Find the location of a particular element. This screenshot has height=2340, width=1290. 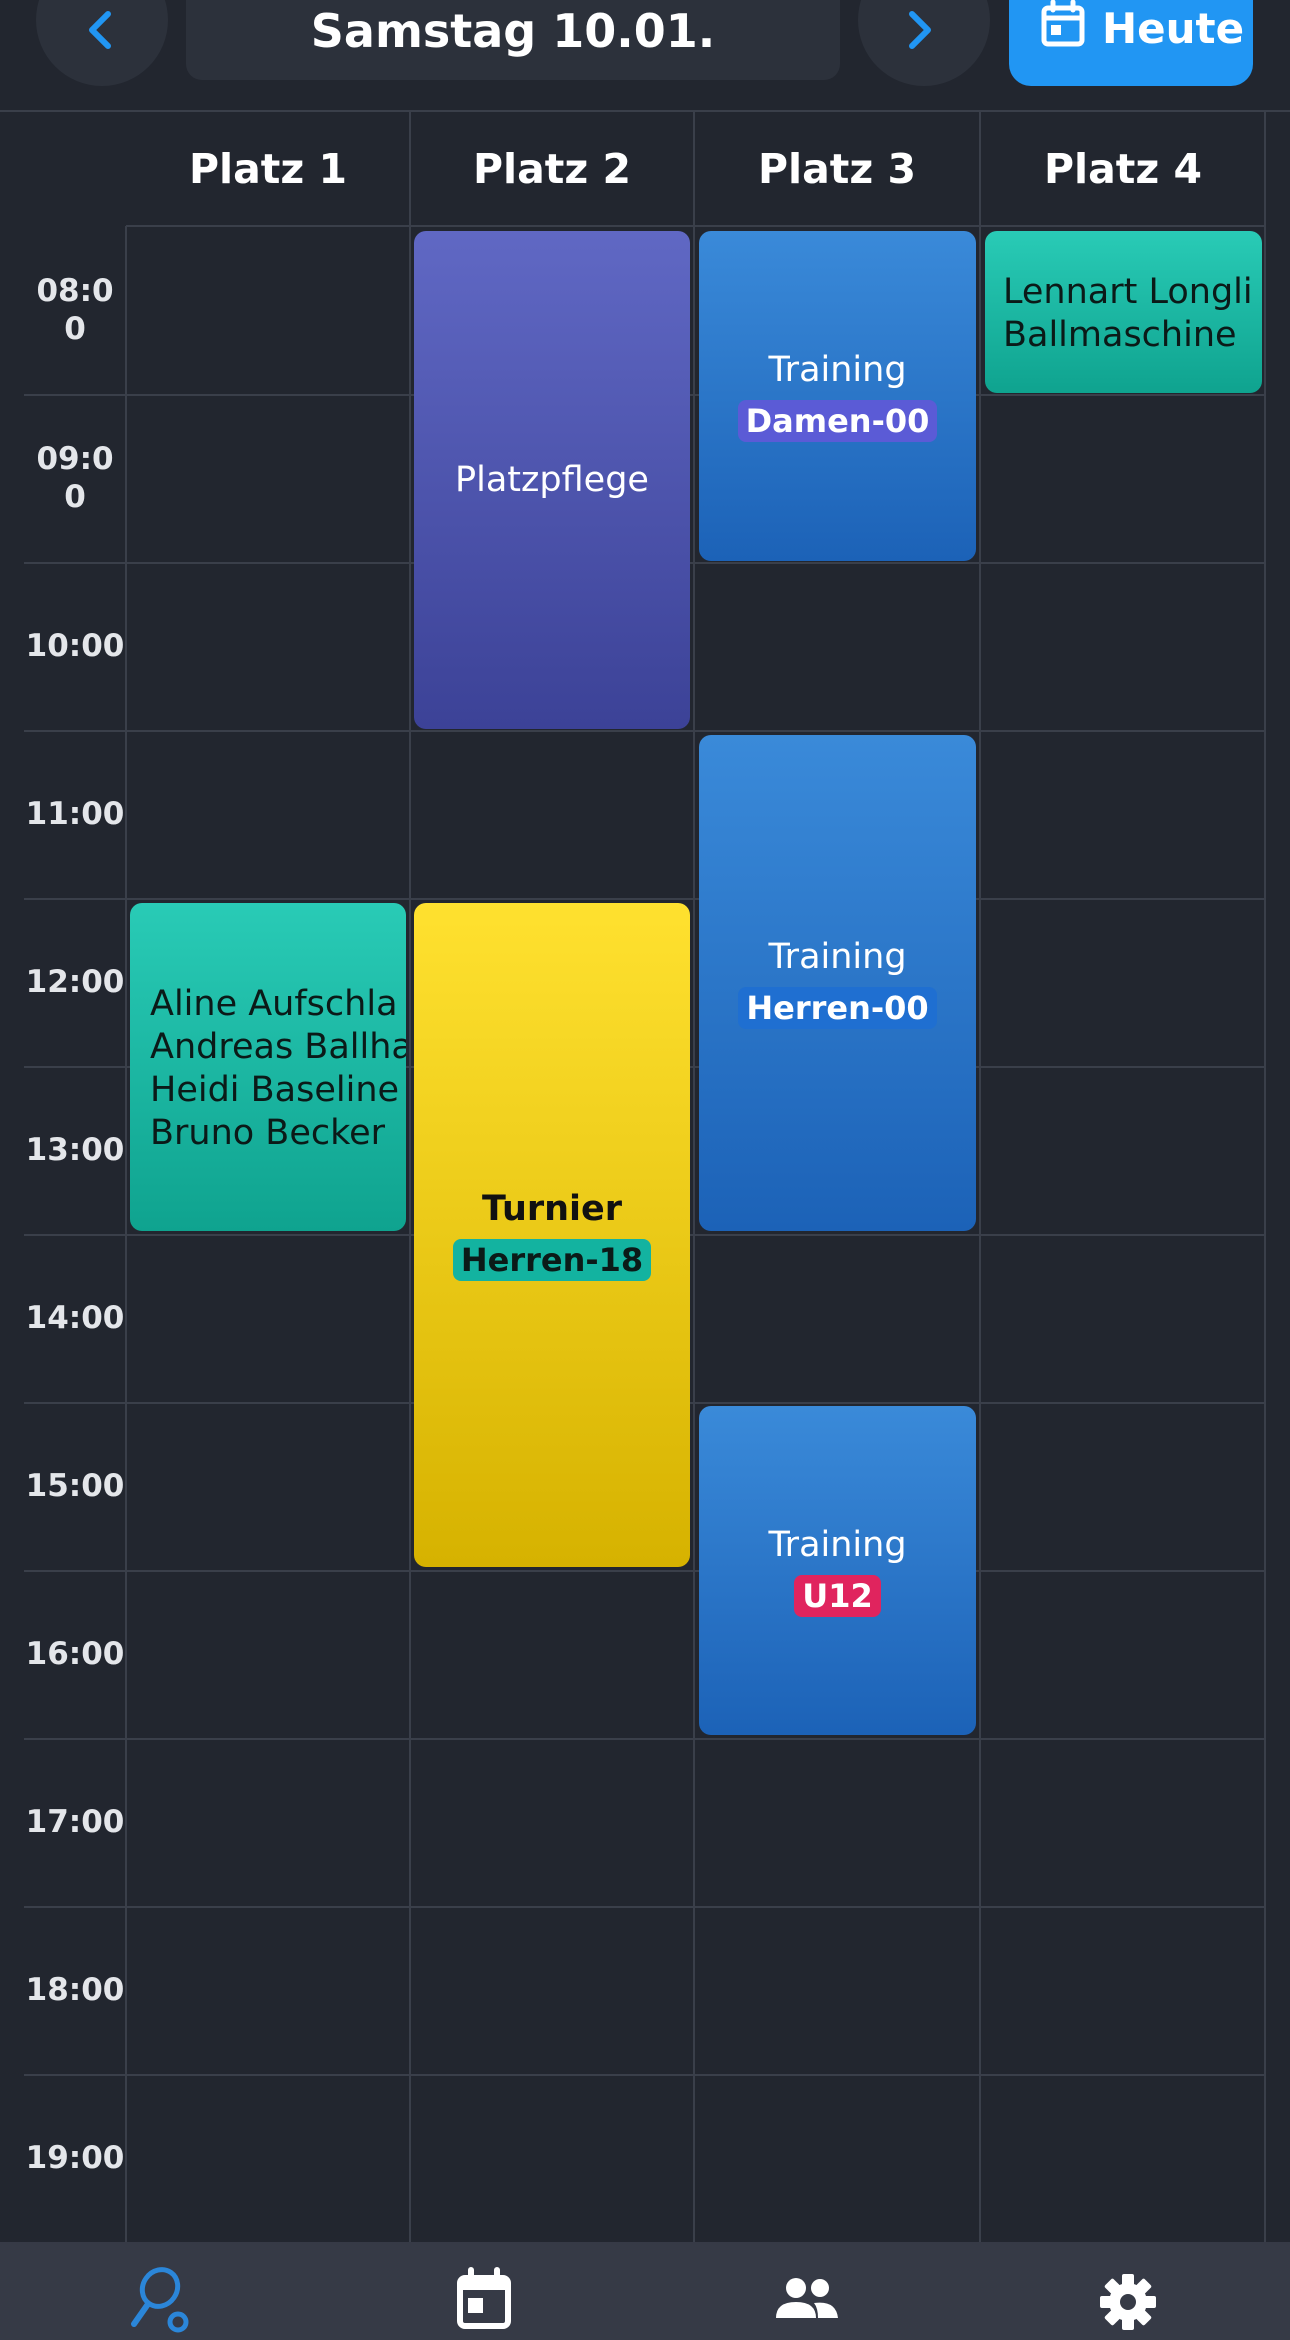

top-bar: Samstag 10.01. Heute is located at coordinates (645, 56).